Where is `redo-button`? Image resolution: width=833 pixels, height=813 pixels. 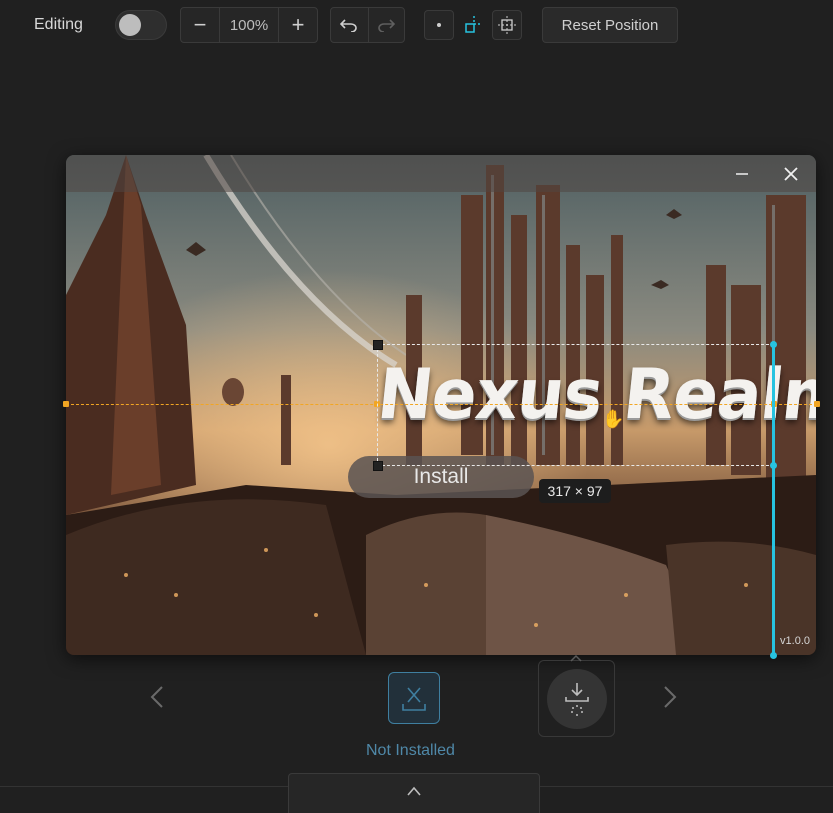 redo-button is located at coordinates (386, 25).